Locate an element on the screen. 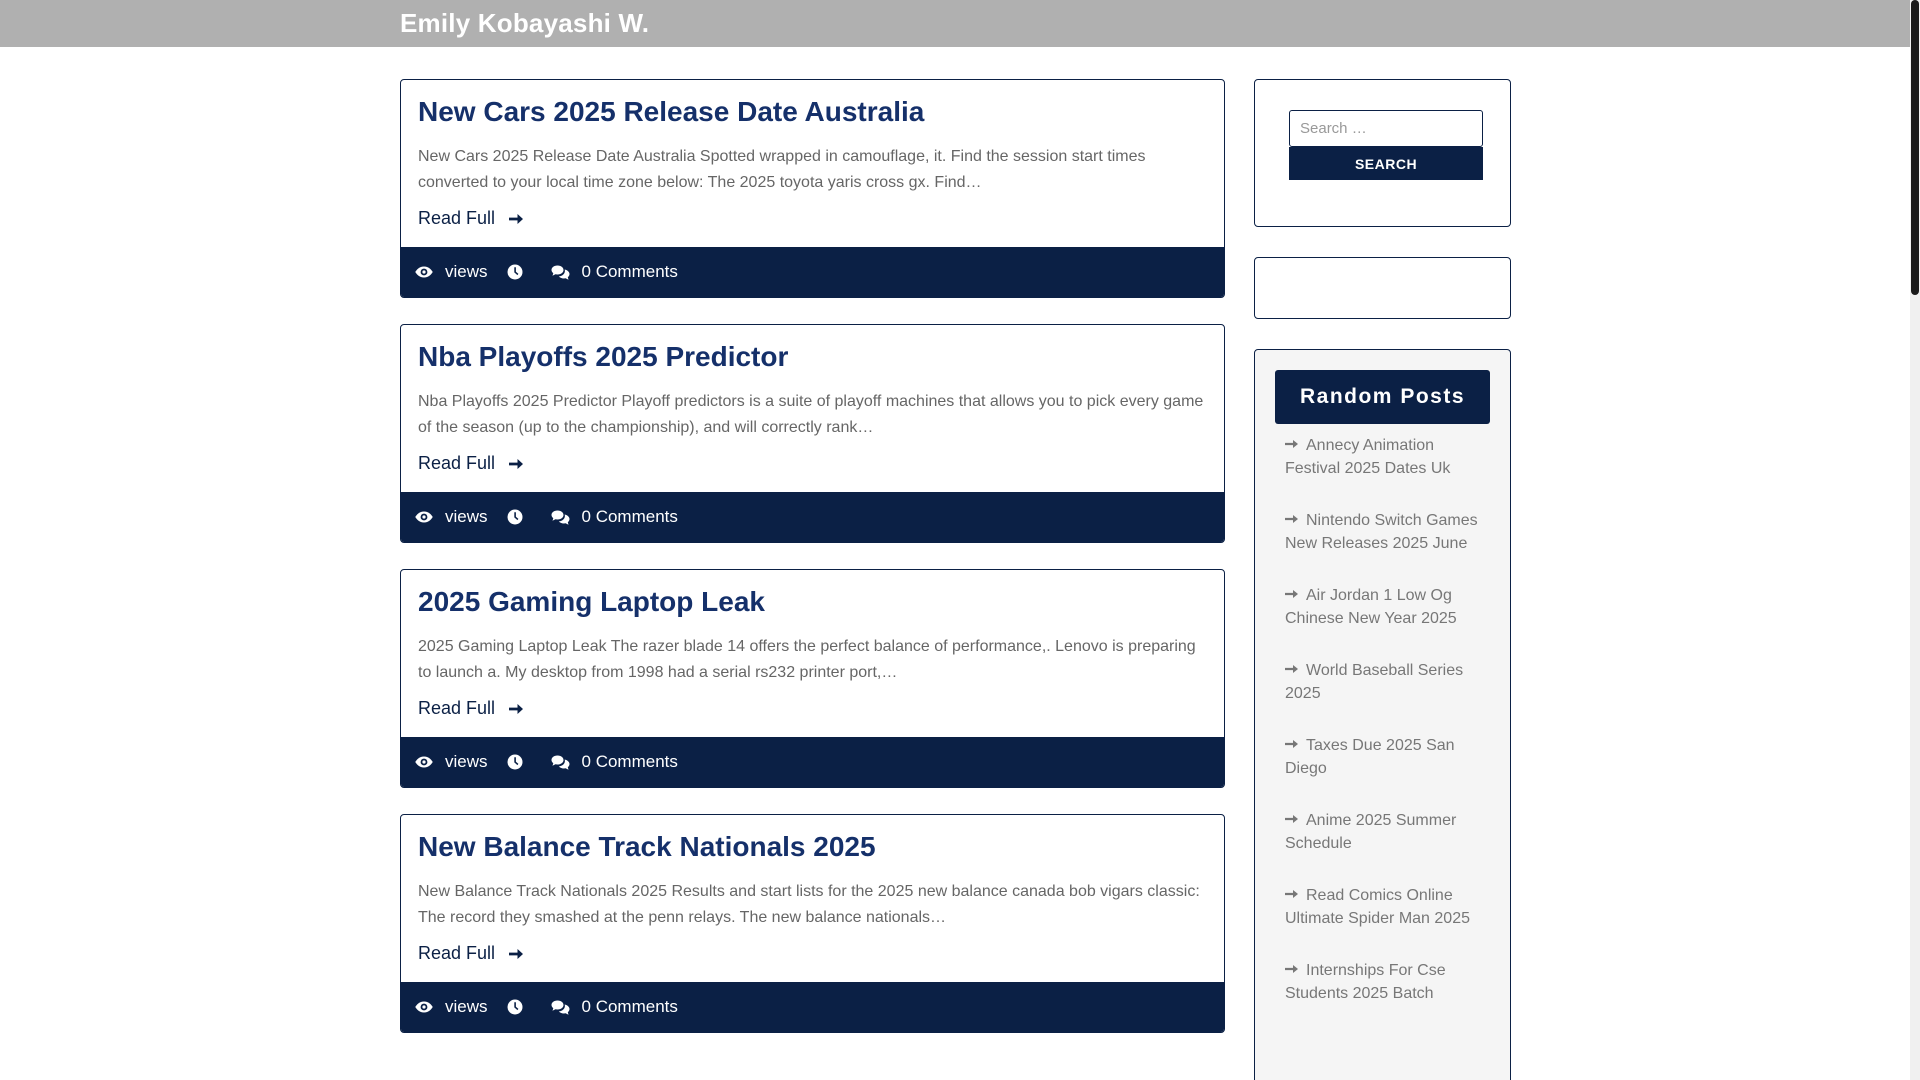 The image size is (1920, 1080). empty-widget is located at coordinates (1382, 288).